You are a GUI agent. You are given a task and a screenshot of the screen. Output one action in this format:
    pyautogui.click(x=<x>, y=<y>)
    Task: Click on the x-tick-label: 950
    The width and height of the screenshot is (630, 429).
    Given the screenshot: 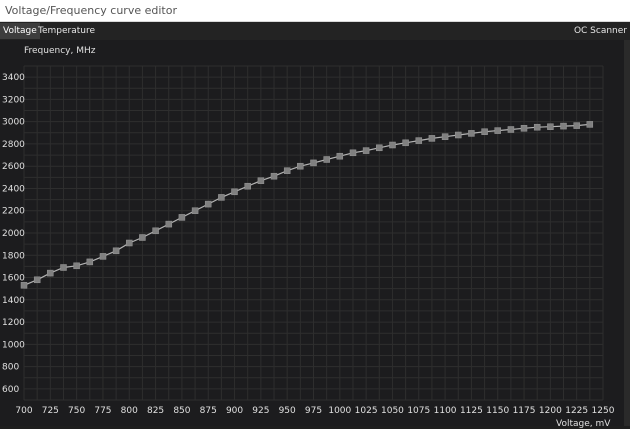 What is the action you would take?
    pyautogui.click(x=287, y=411)
    